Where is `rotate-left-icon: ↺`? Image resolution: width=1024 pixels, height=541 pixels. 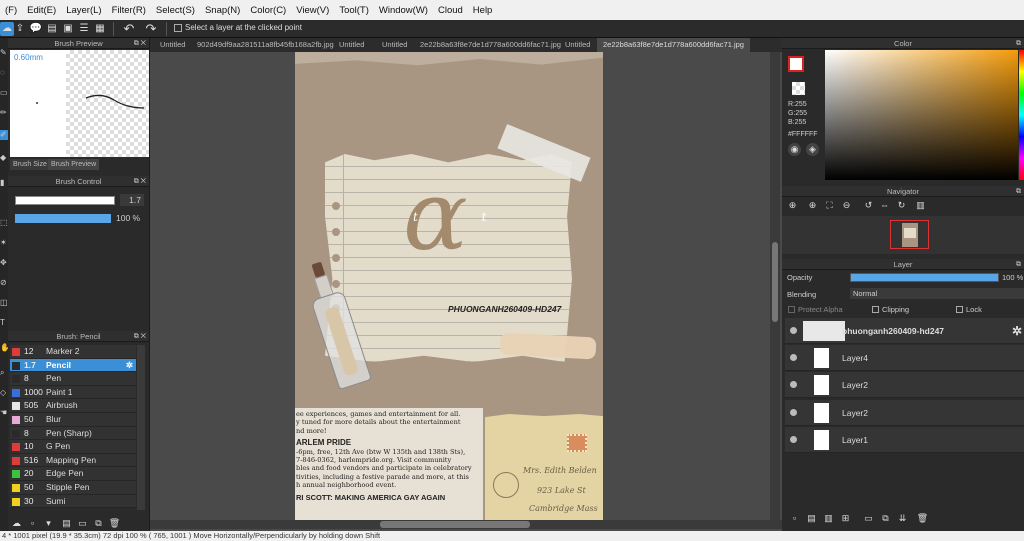
rotate-left-icon: ↺ is located at coordinates (868, 205).